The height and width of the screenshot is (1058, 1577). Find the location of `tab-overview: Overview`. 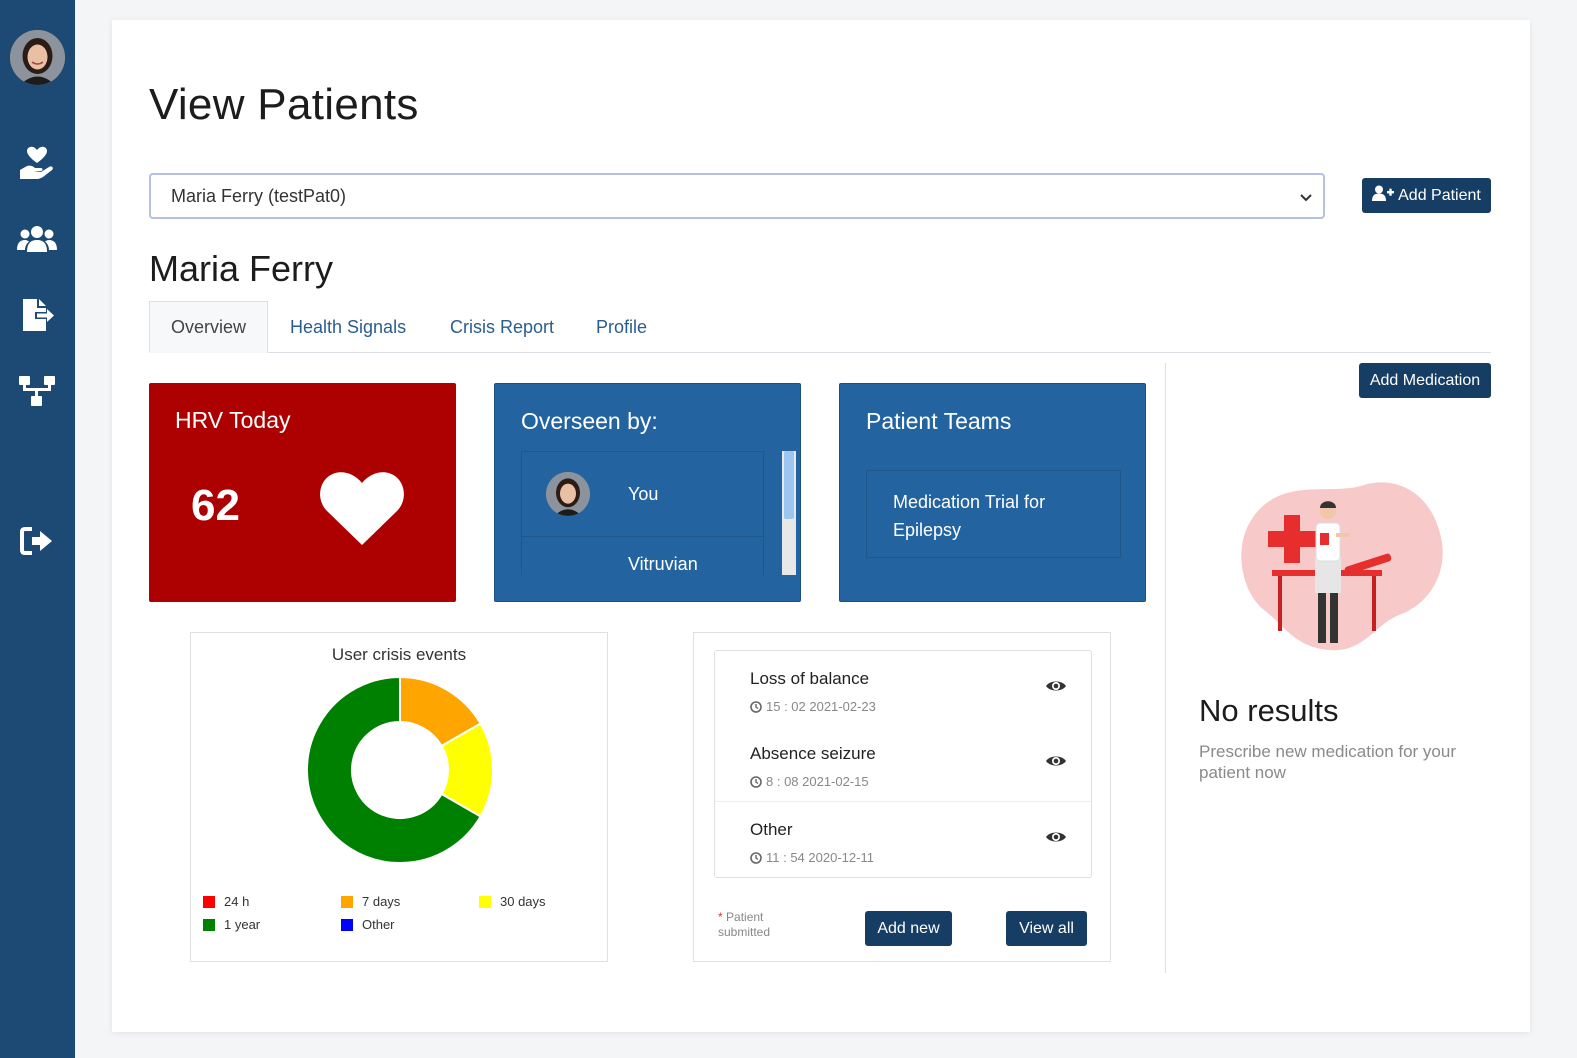

tab-overview: Overview is located at coordinates (209, 327).